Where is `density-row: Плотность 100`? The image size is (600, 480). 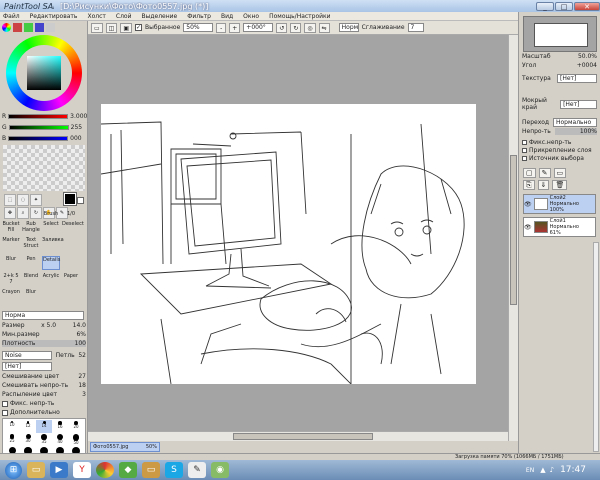 density-row: Плотность 100 is located at coordinates (44, 343).